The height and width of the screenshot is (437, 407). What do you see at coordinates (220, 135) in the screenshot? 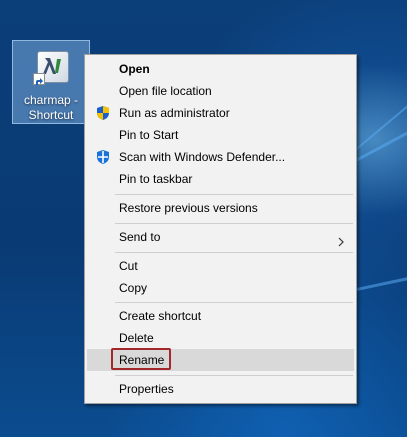
I see `menu-item-pin-to-start: Pin to Start` at bounding box center [220, 135].